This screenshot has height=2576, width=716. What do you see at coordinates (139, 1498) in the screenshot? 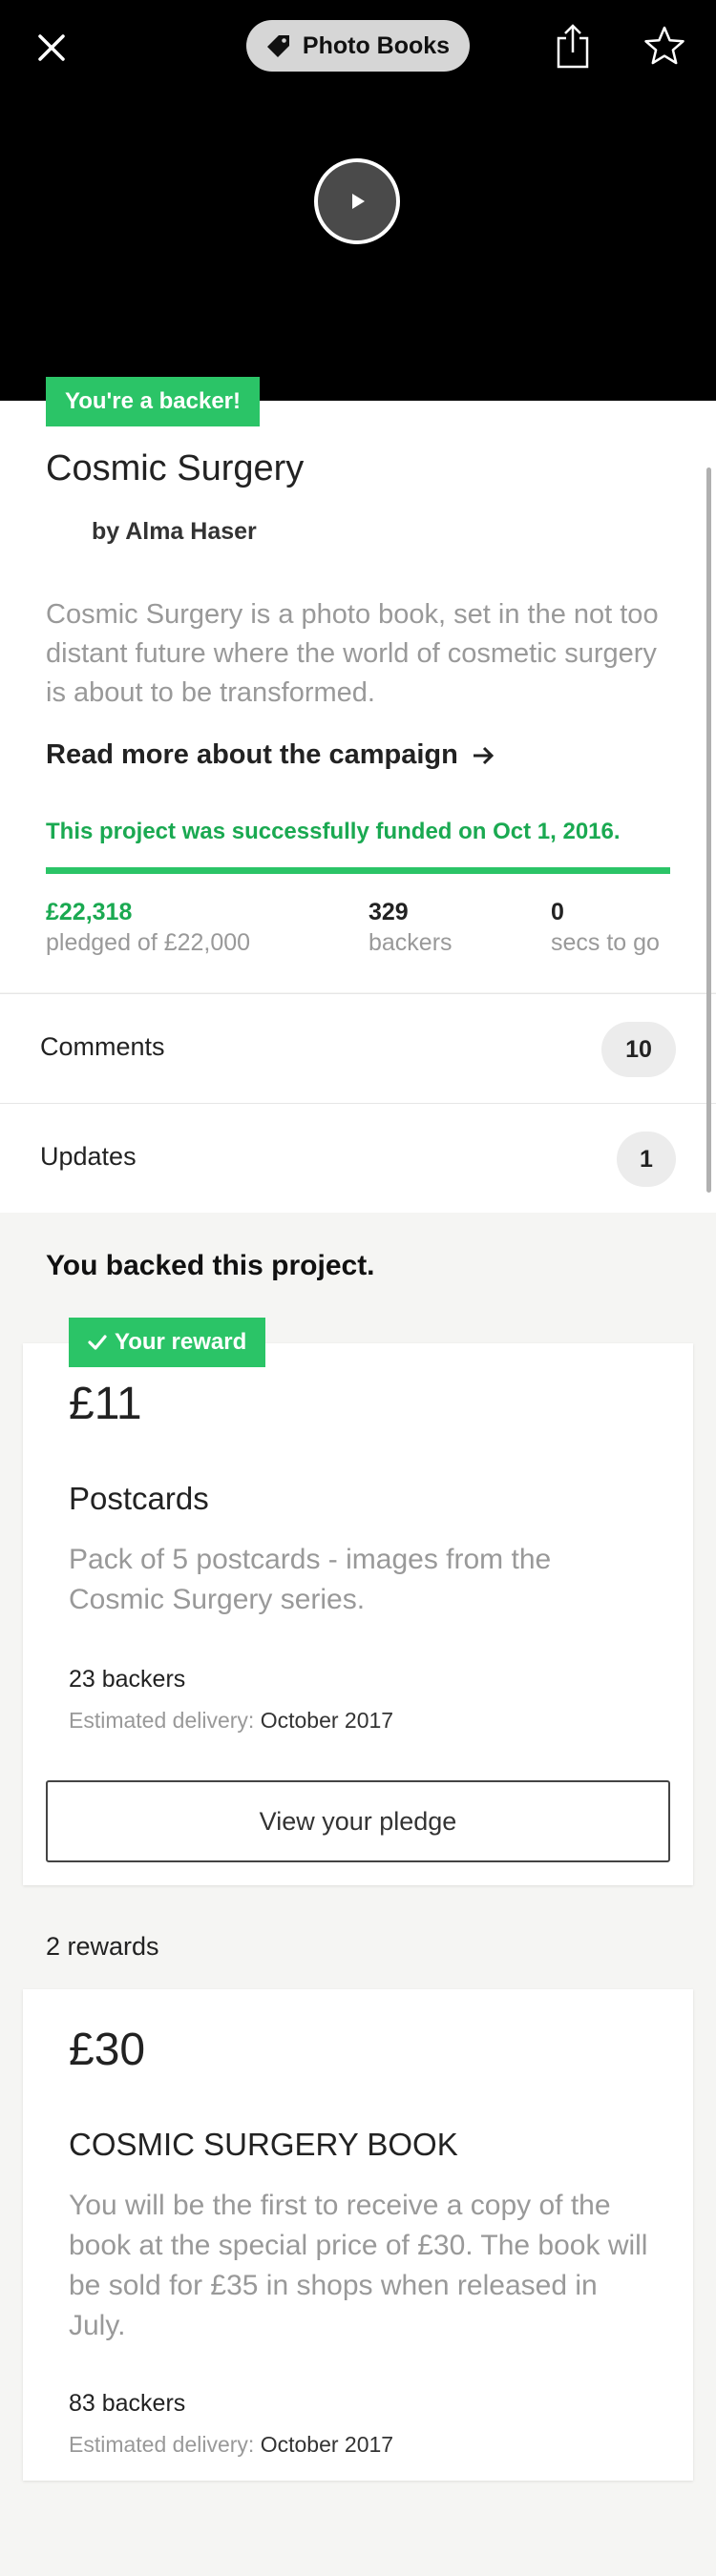
I see `reward-title: Postcards` at bounding box center [139, 1498].